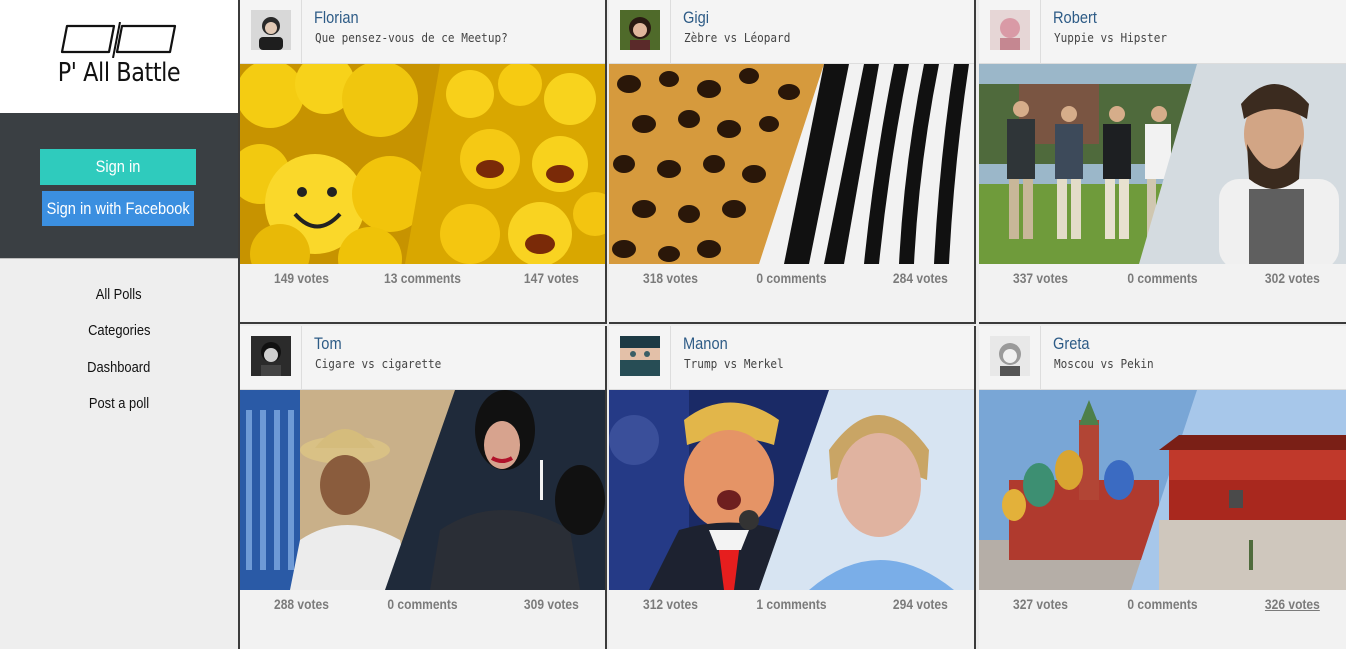 This screenshot has height=649, width=1346. I want to click on poll-title: Zèbre vs Léopard, so click(737, 38).